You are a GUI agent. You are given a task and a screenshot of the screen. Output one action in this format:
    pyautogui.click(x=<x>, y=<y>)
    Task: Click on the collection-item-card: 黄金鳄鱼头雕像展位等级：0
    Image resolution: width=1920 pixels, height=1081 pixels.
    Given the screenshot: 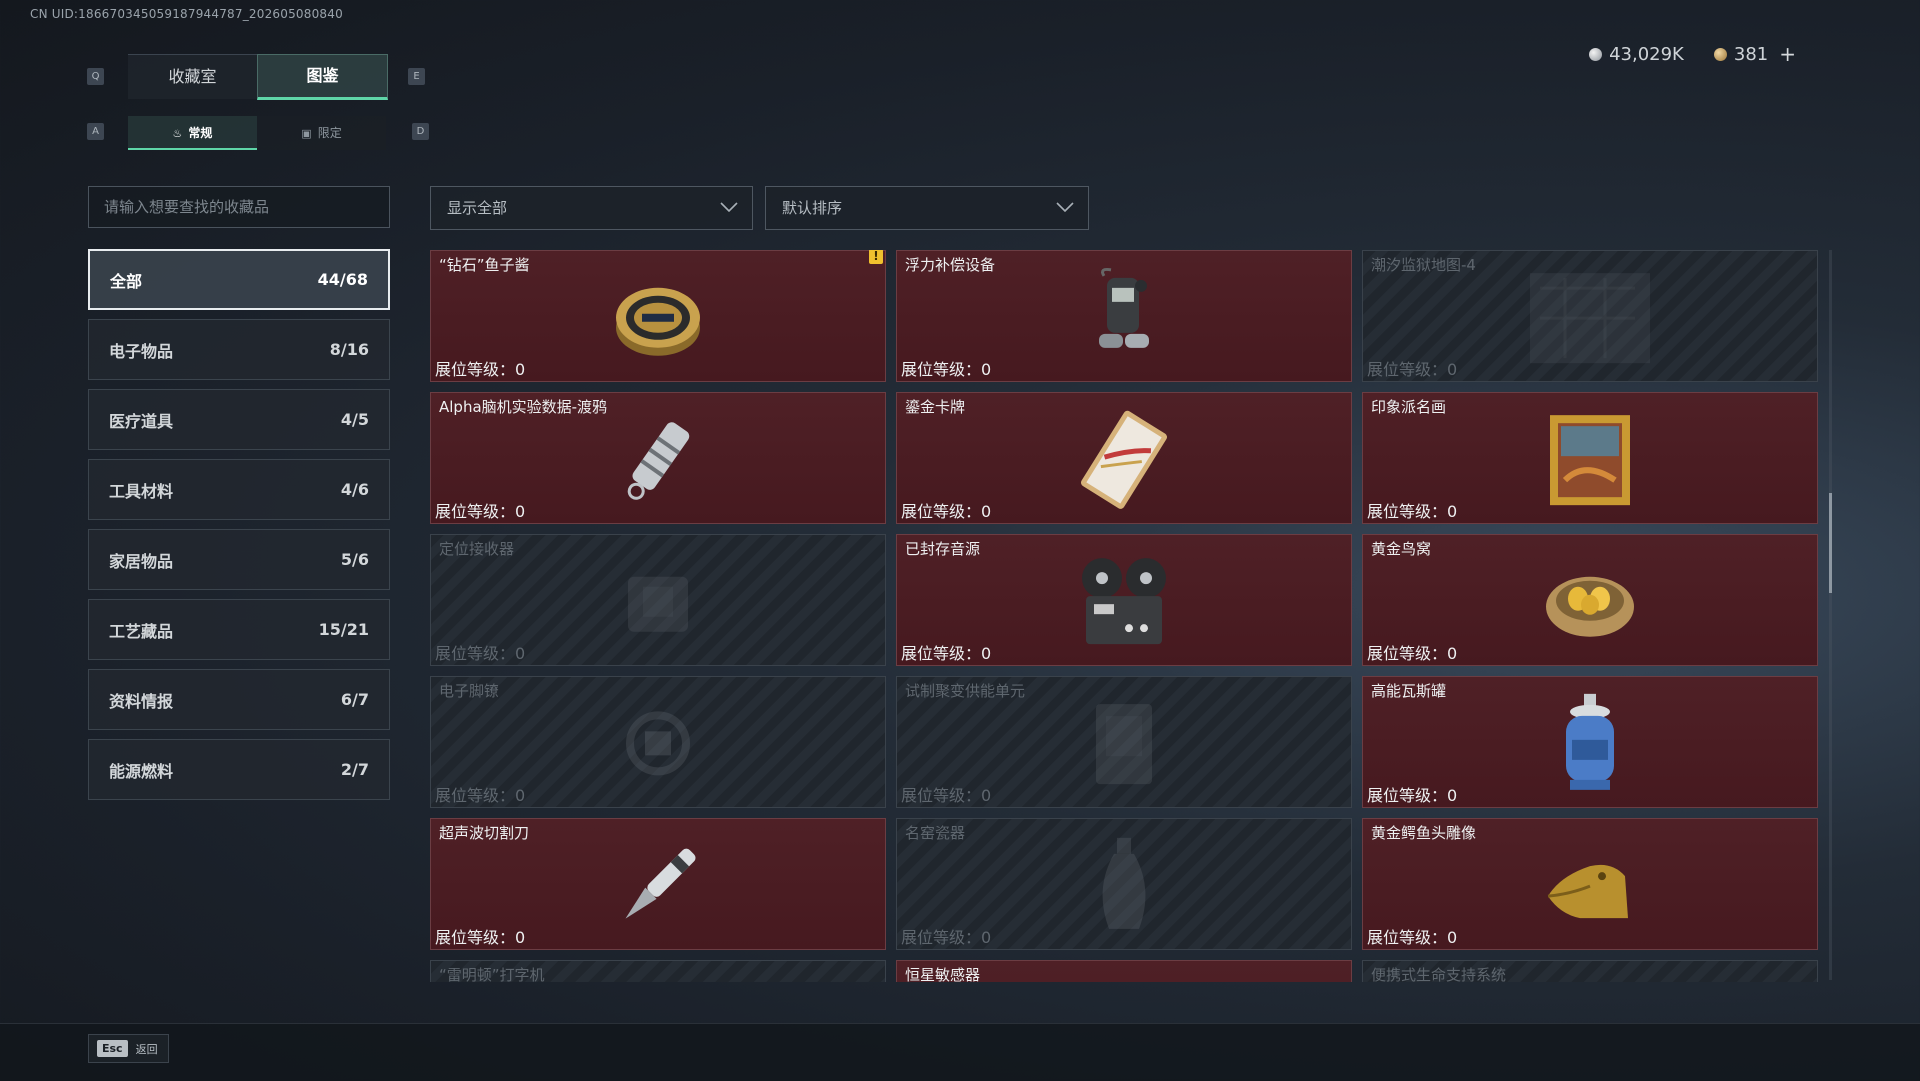 What is the action you would take?
    pyautogui.click(x=1590, y=884)
    